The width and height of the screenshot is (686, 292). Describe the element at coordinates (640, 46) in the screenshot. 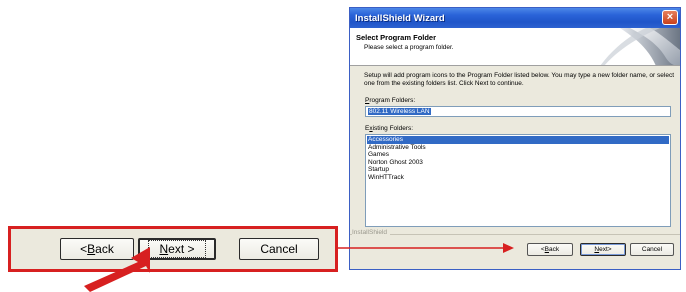

I see `installshield-swoosh-graphic` at that location.